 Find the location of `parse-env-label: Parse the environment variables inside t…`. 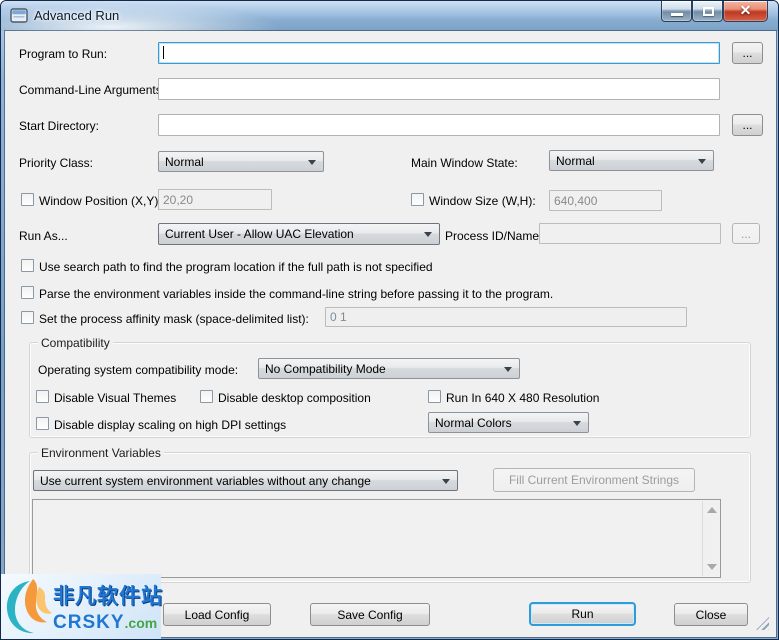

parse-env-label: Parse the environment variables inside t… is located at coordinates (296, 294).